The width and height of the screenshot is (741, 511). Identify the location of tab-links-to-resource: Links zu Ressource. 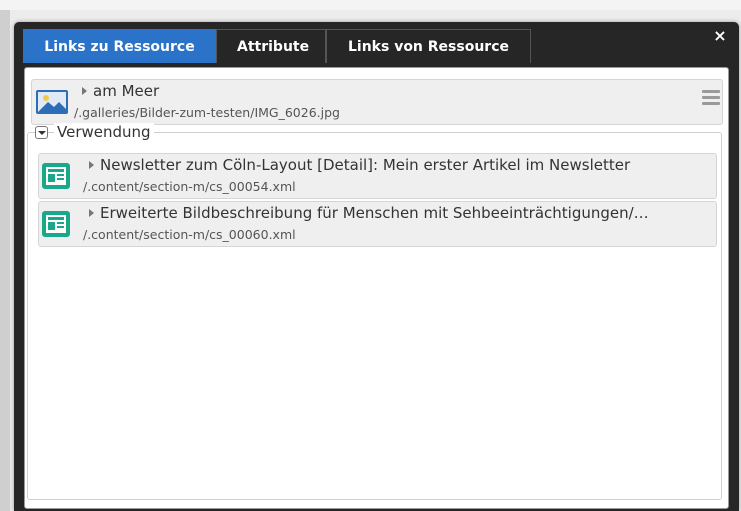
(119, 46).